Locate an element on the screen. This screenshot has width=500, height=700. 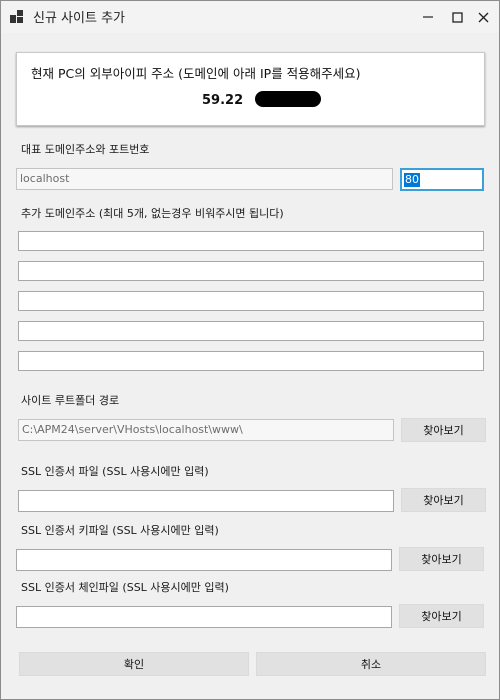
redaction-mark is located at coordinates (288, 99).